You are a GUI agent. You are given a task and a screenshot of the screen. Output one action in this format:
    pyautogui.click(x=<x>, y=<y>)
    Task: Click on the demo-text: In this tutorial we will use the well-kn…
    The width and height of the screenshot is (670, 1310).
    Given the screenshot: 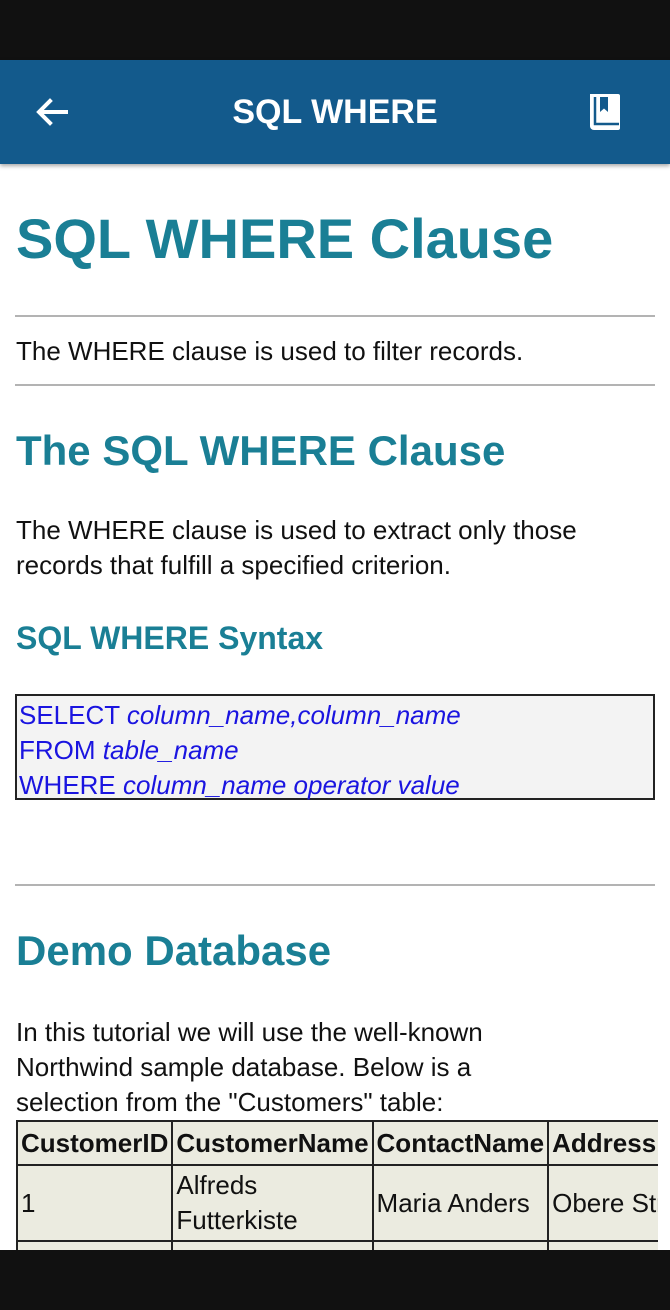 What is the action you would take?
    pyautogui.click(x=249, y=1067)
    